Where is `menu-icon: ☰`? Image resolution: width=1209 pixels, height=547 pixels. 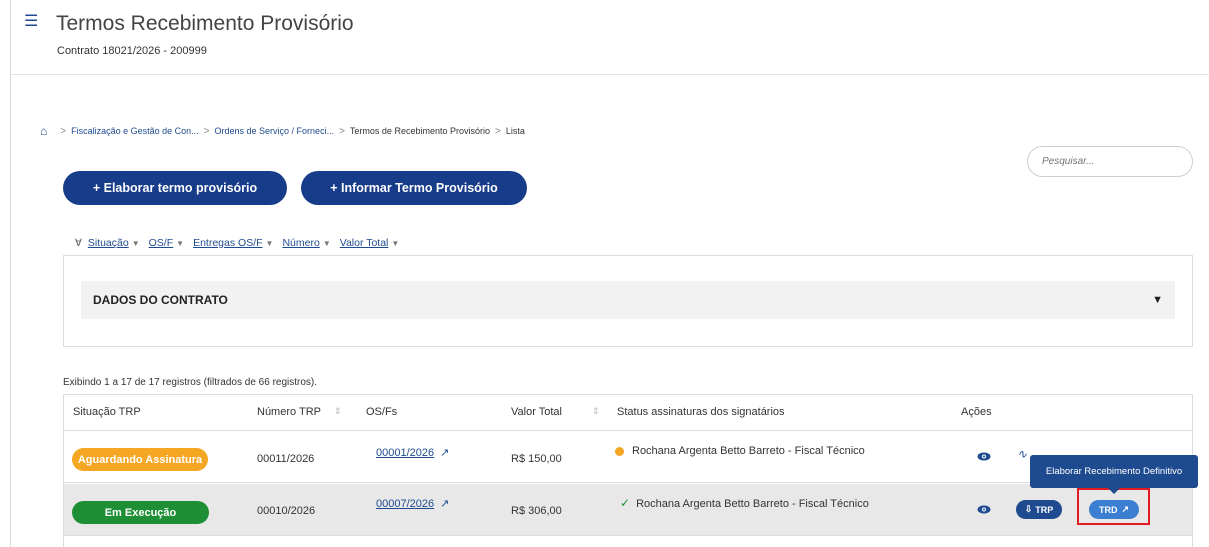
menu-icon: ☰ is located at coordinates (31, 22).